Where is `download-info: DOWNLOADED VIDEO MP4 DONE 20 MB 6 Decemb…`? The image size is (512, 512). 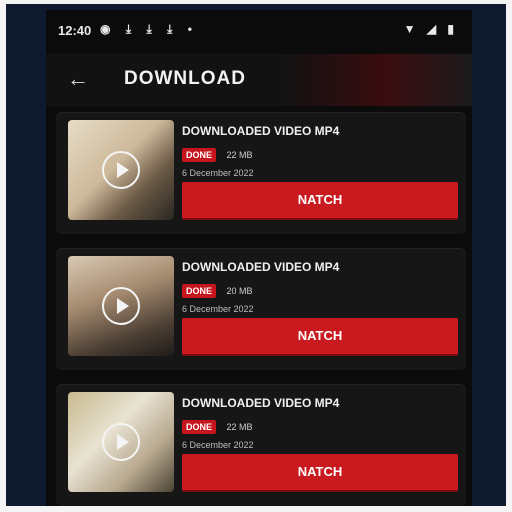 download-info: DOWNLOADED VIDEO MP4 DONE 20 MB 6 Decemb… is located at coordinates (320, 287).